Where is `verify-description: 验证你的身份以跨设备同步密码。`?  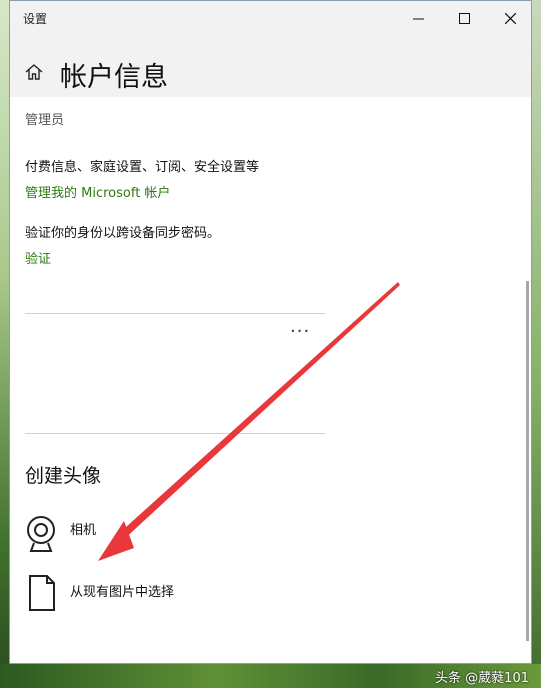 verify-description: 验证你的身份以跨设备同步密码。 is located at coordinates (123, 233).